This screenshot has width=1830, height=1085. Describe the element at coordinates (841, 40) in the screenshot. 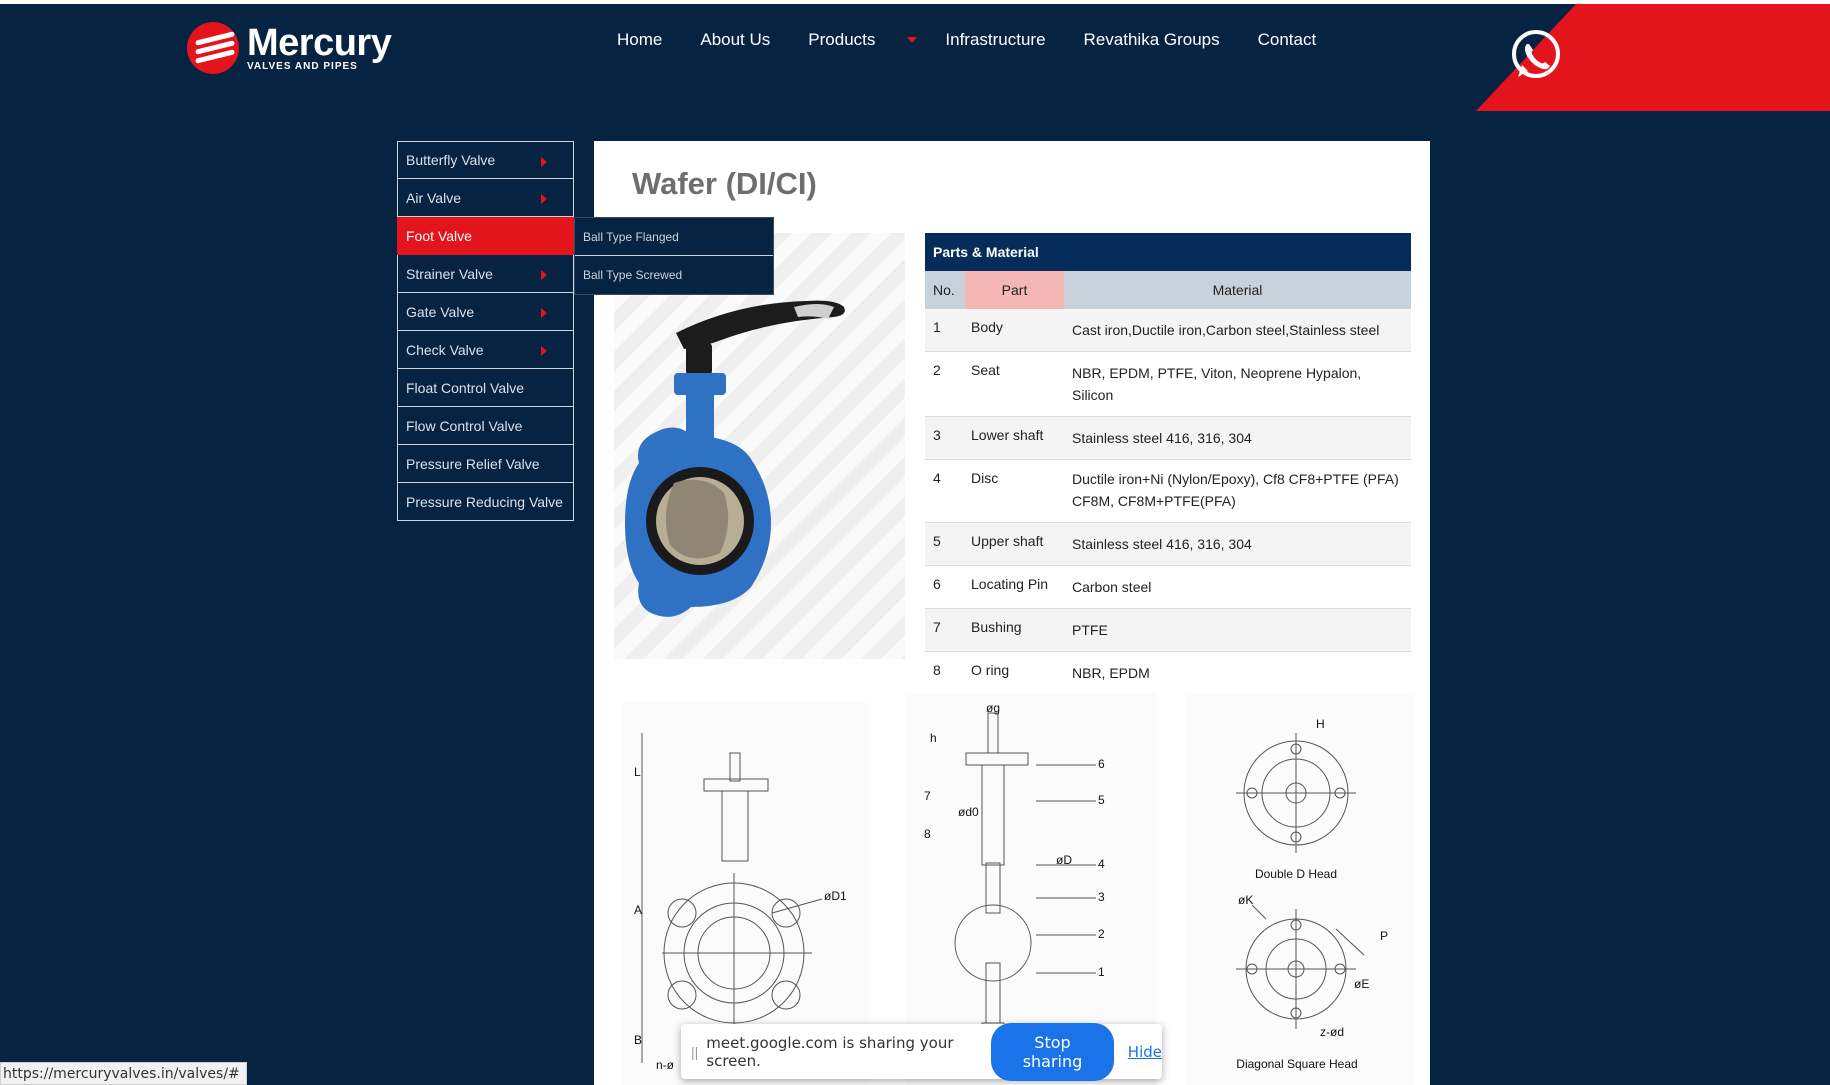

I see `nav-products: Products` at that location.